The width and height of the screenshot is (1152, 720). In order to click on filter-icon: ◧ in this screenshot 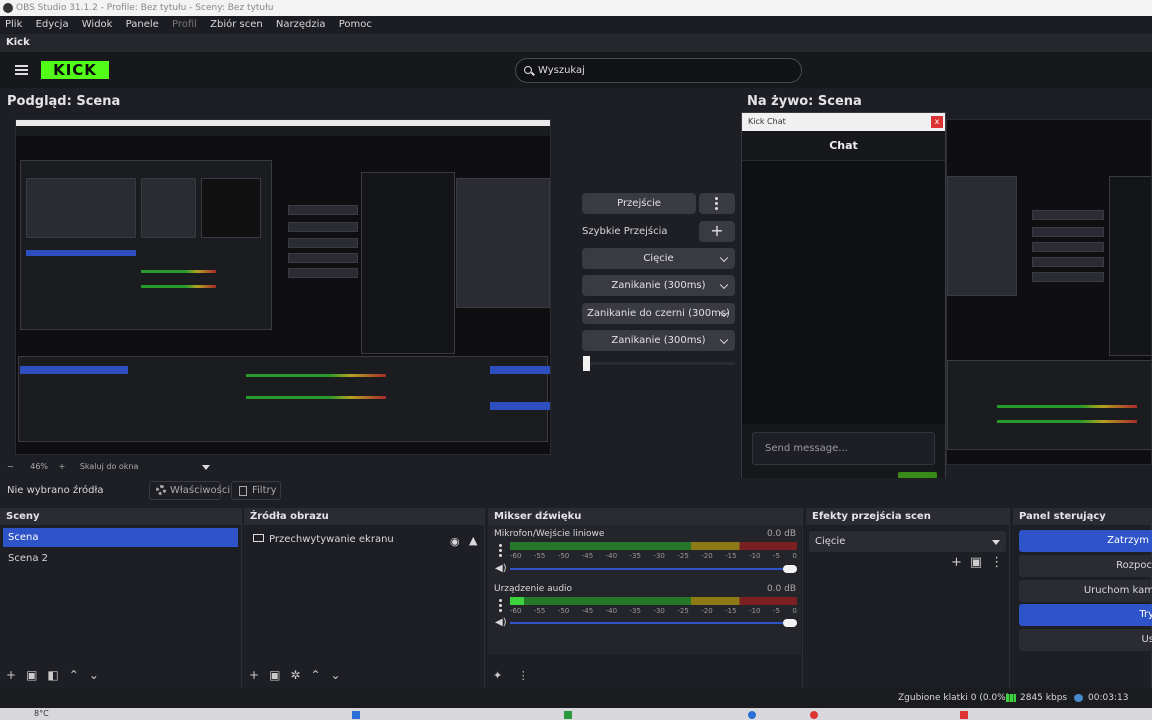, I will do `click(57, 675)`.